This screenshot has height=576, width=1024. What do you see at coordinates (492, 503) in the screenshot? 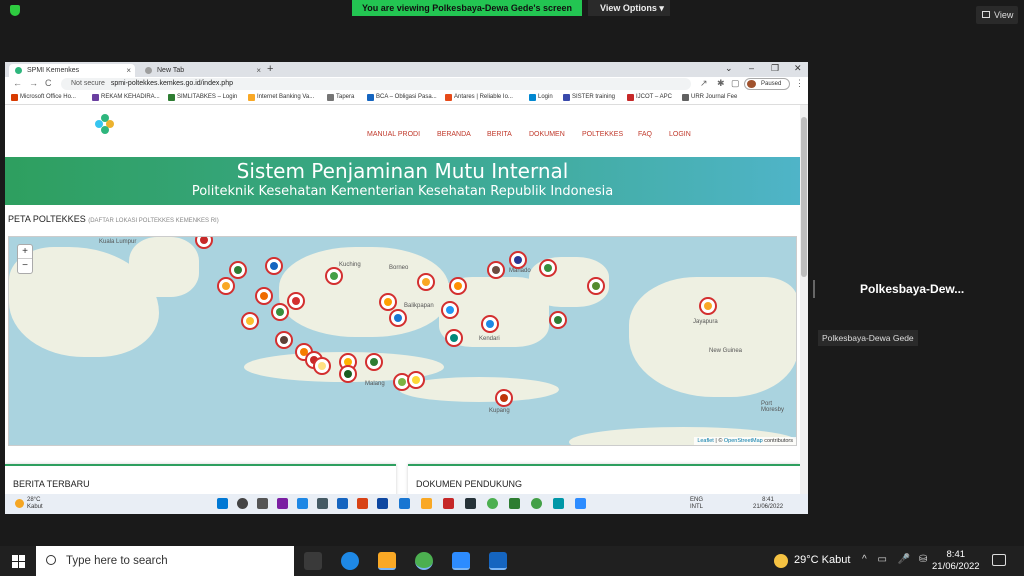
I see `chrome-icon` at bounding box center [492, 503].